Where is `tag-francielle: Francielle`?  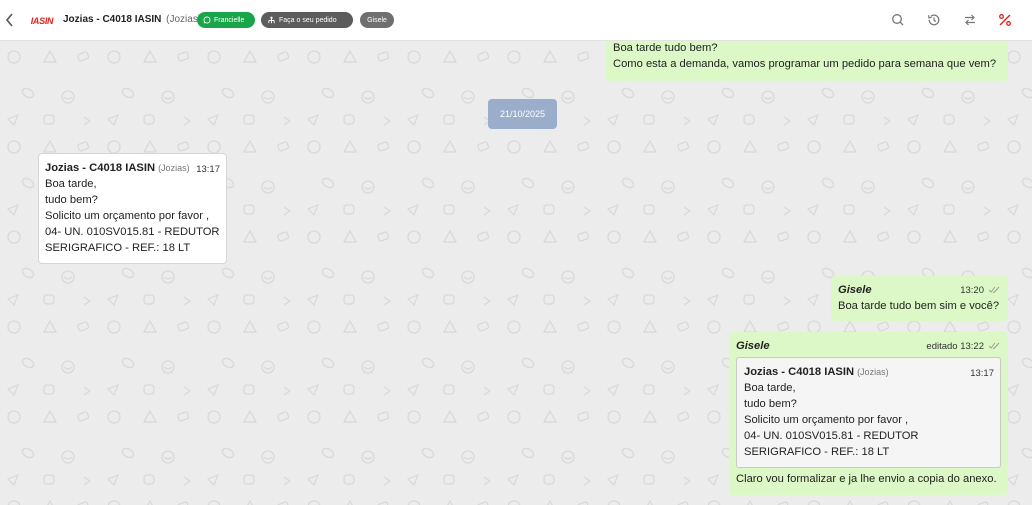
tag-francielle: Francielle is located at coordinates (226, 20).